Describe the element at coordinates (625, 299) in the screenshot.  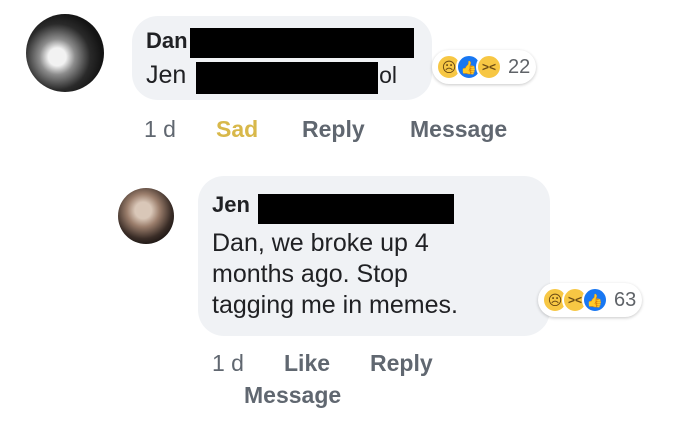
I see `reaction-count: 63` at that location.